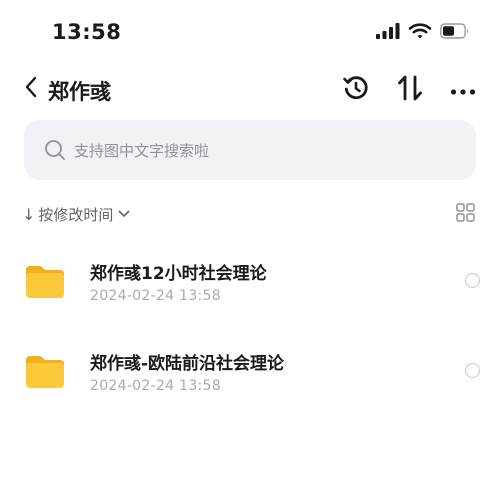 This screenshot has width=500, height=500. I want to click on sort-arrow: ↓, so click(29, 214).